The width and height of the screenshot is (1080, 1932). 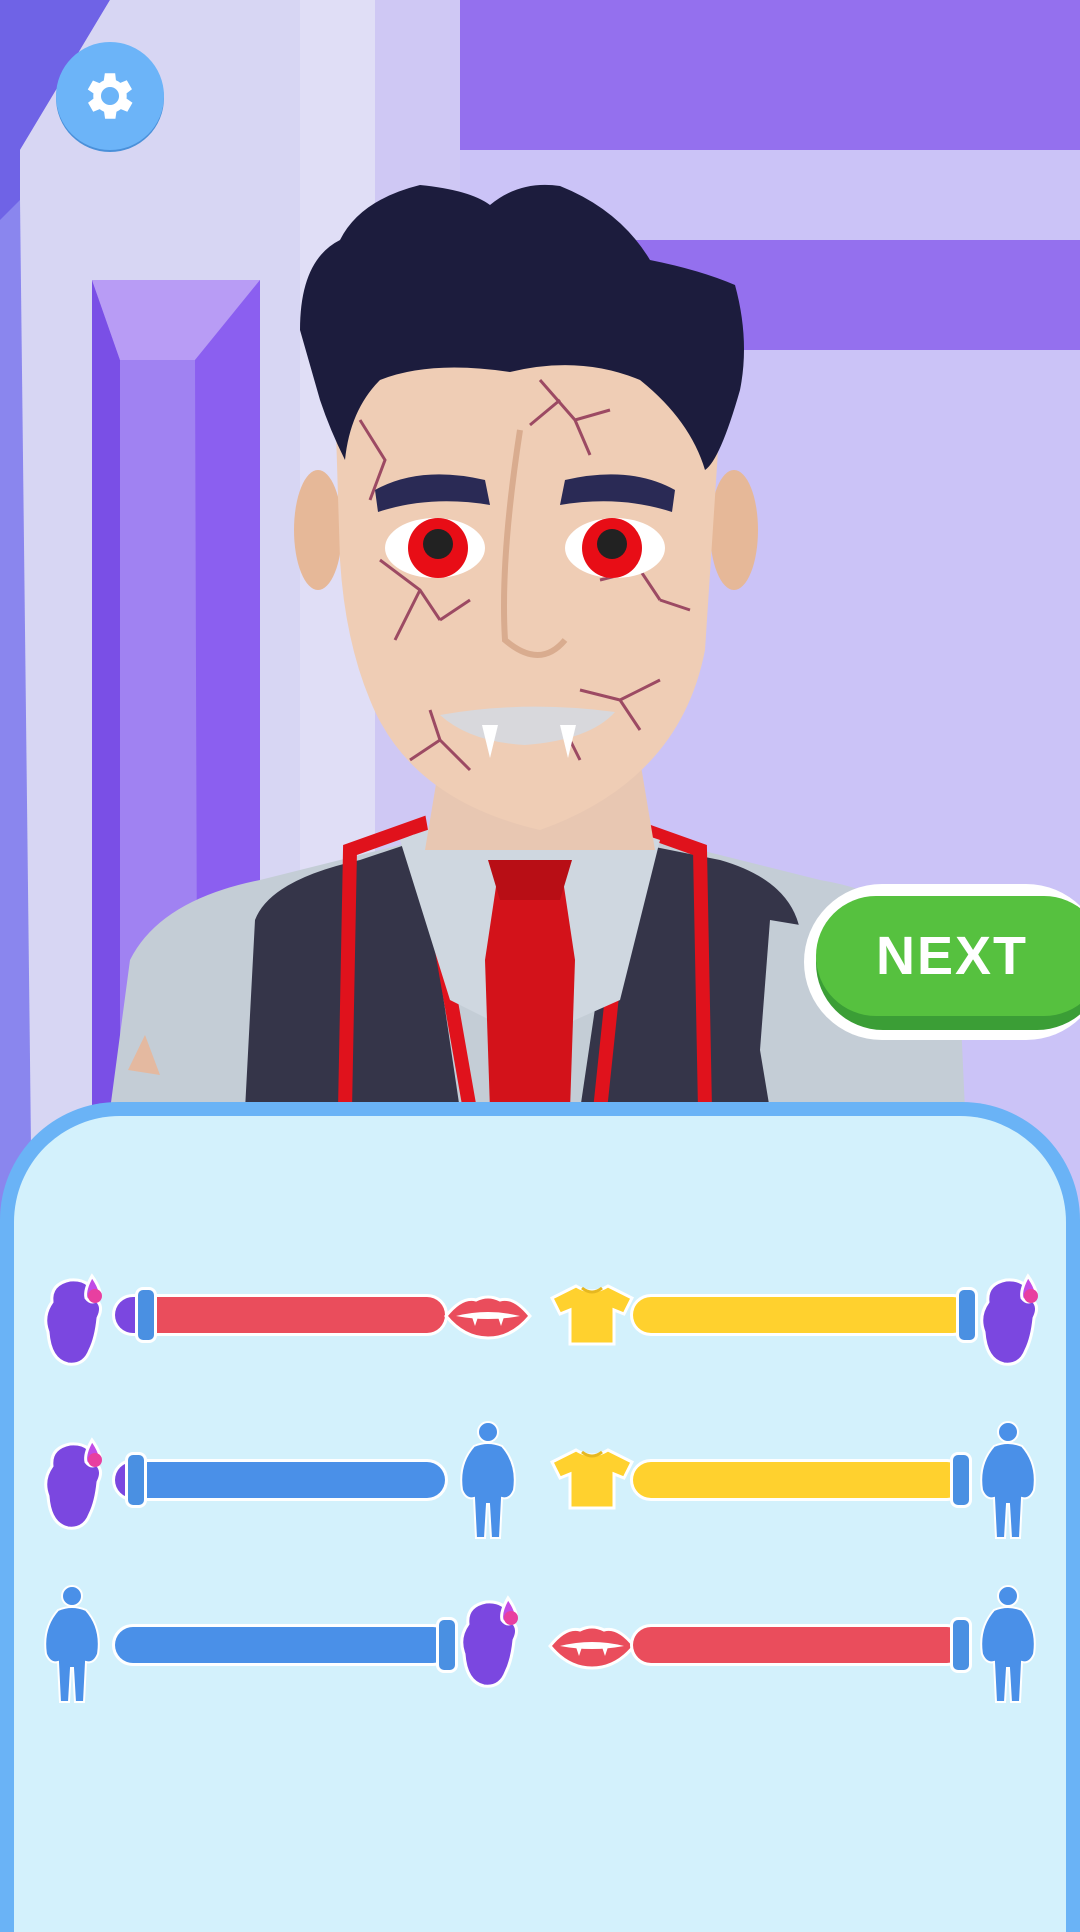 I want to click on settings-button, so click(x=110, y=96).